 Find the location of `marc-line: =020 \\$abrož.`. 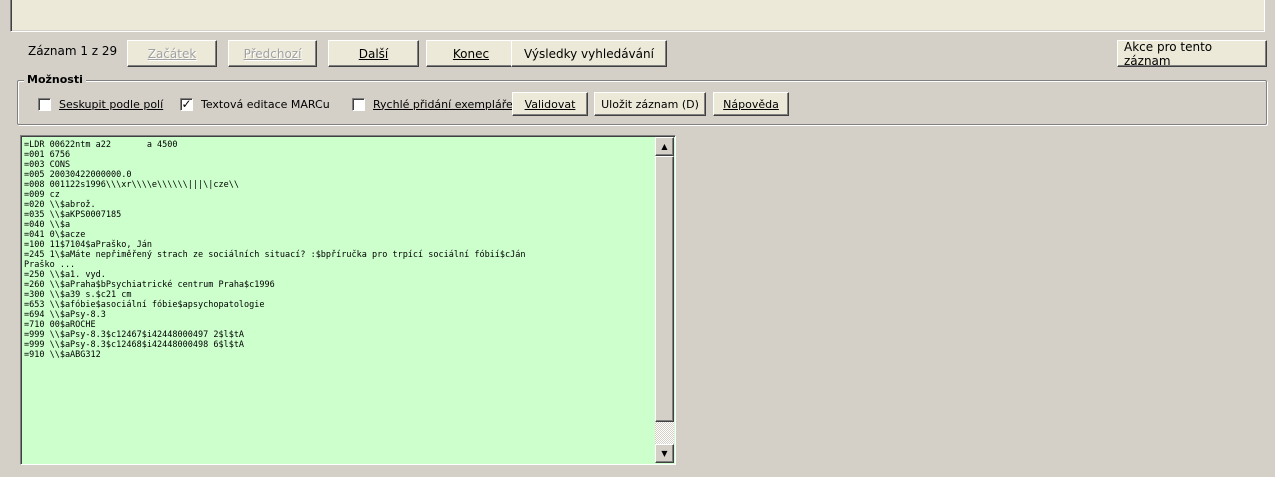

marc-line: =020 \\$abrož. is located at coordinates (60, 205).